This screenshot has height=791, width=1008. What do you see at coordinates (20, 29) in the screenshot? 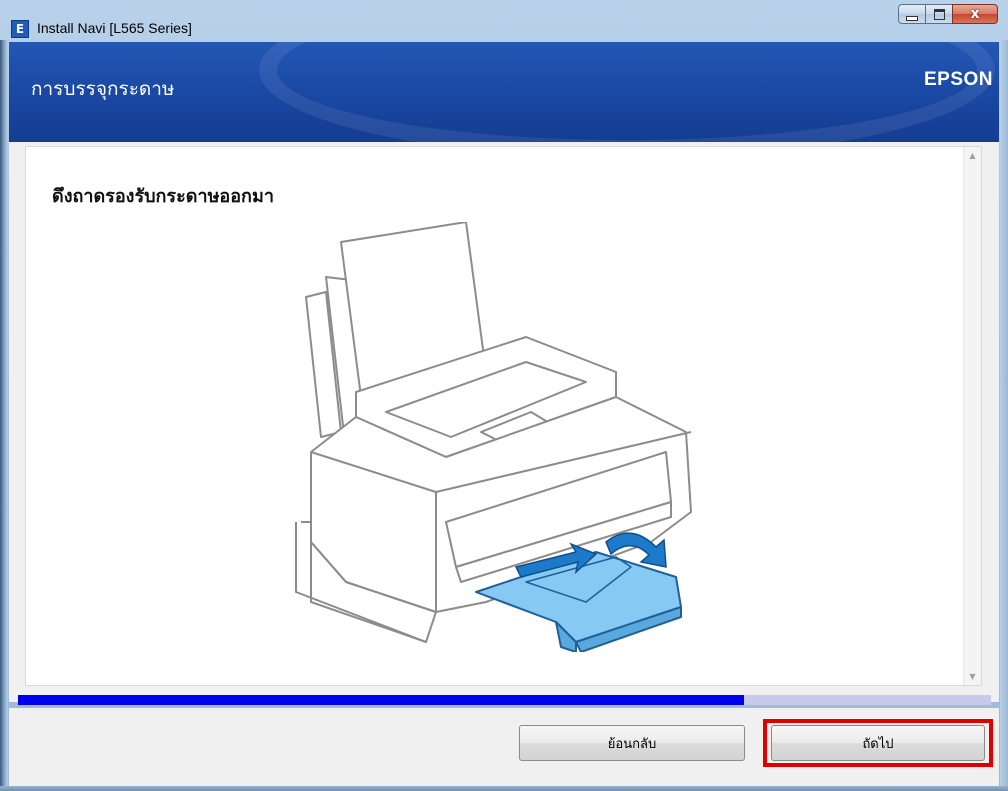
I see `app-icon: E` at bounding box center [20, 29].